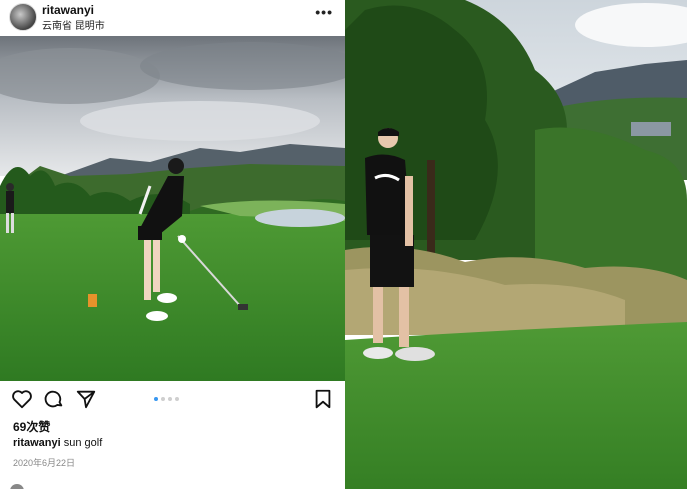 The width and height of the screenshot is (687, 489). What do you see at coordinates (68, 10) in the screenshot?
I see `post-username: ritawanyi` at bounding box center [68, 10].